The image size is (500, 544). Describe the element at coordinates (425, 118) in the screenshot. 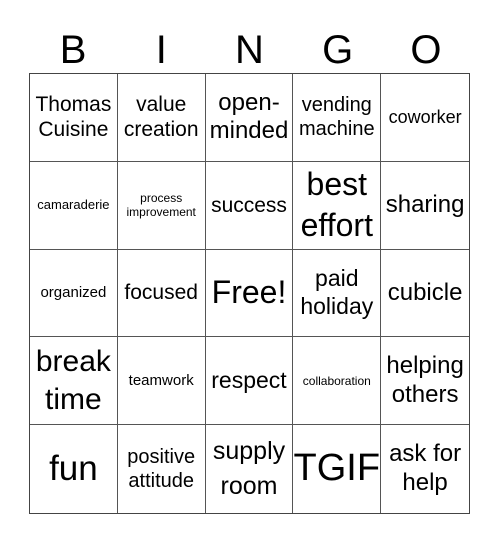

I see `bingo-cell: coworker` at that location.